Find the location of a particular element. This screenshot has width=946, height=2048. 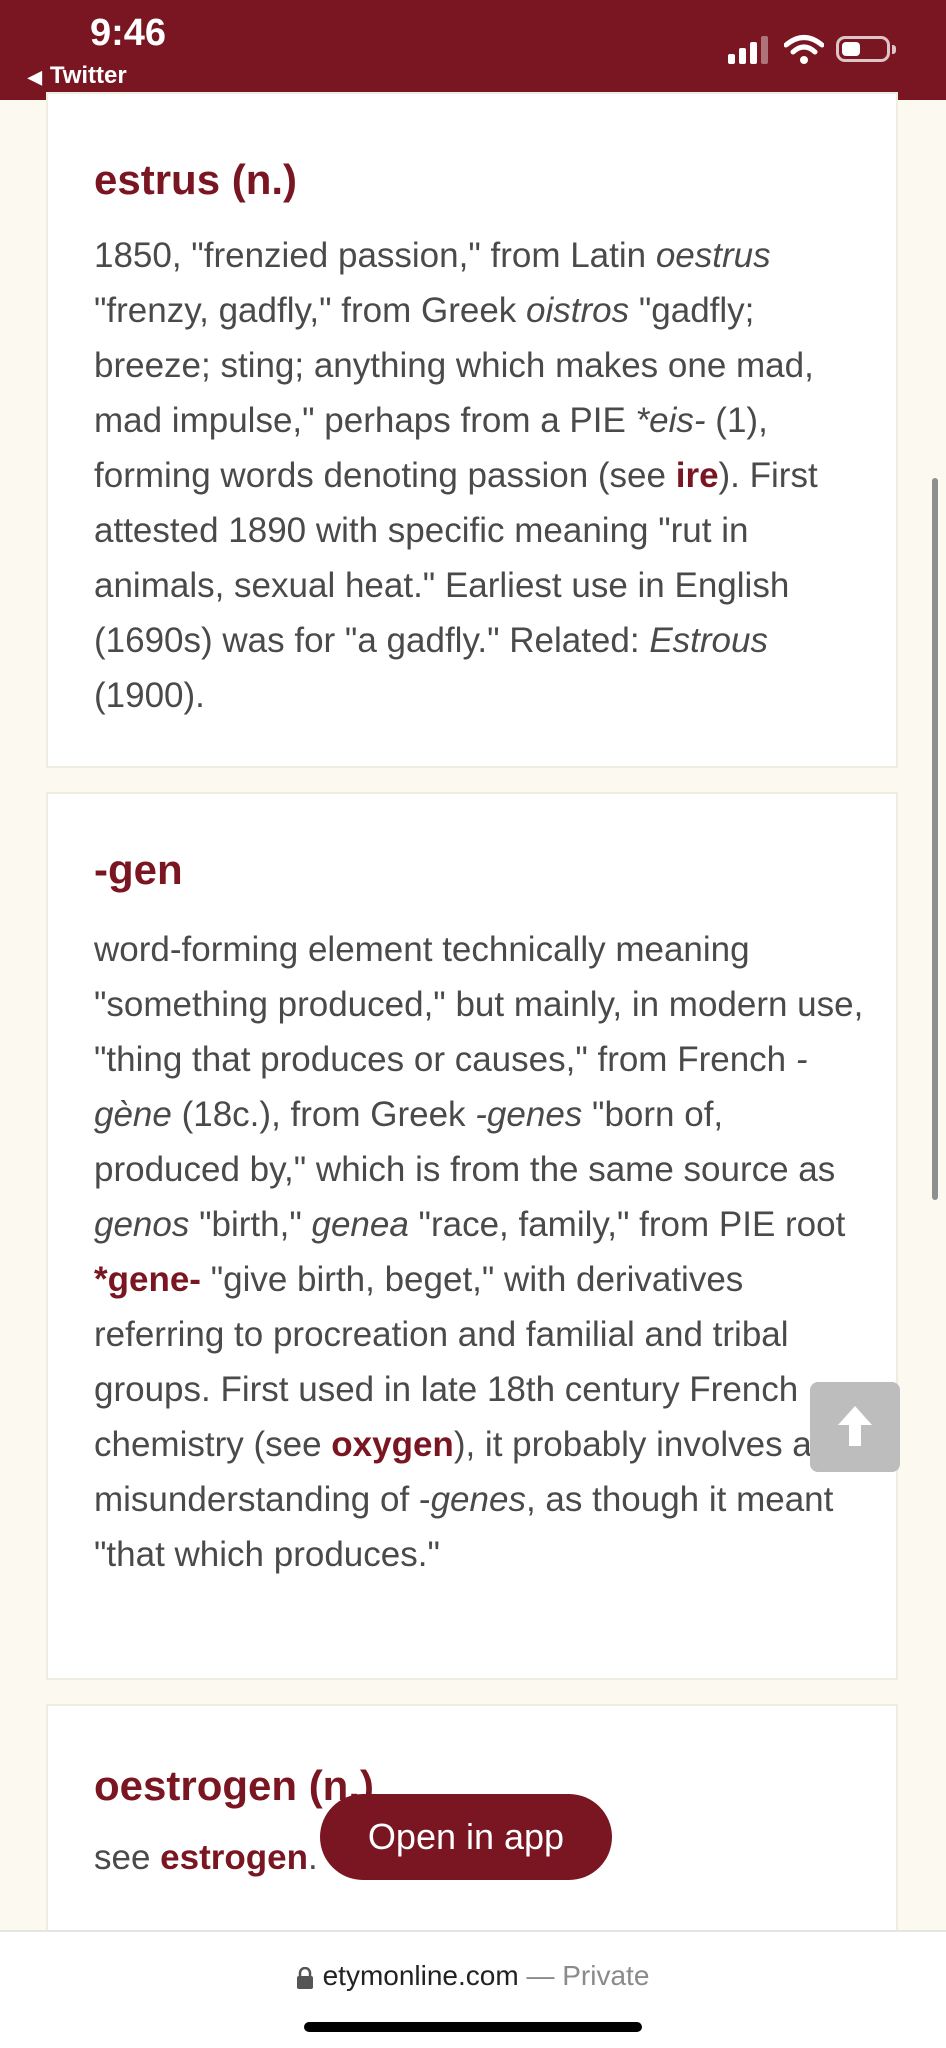

cross-reference-link: ire is located at coordinates (697, 475).